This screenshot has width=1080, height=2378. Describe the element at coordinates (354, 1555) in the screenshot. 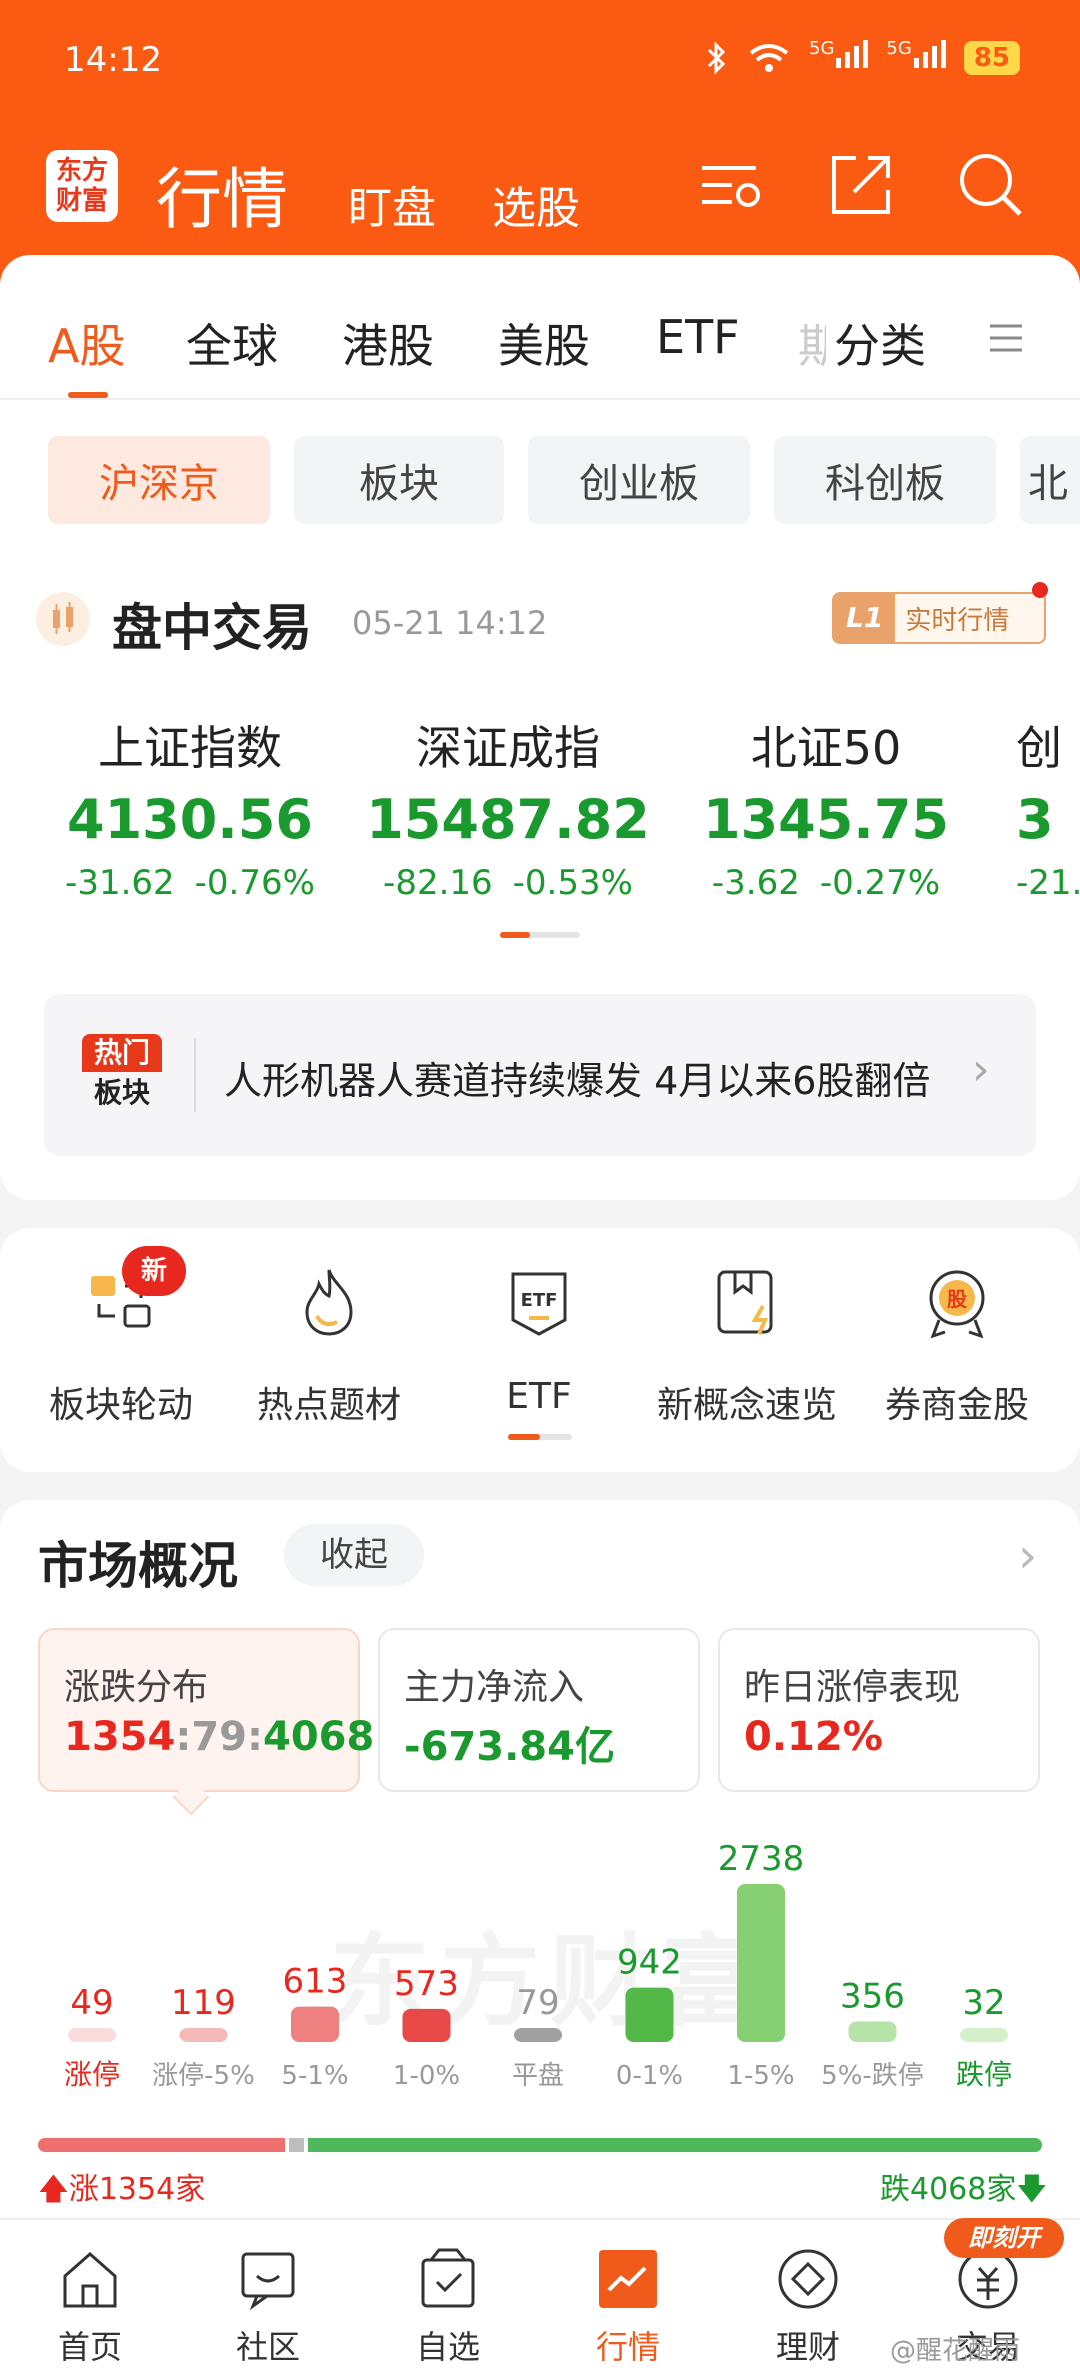

I see `collapse-button: 收起` at that location.